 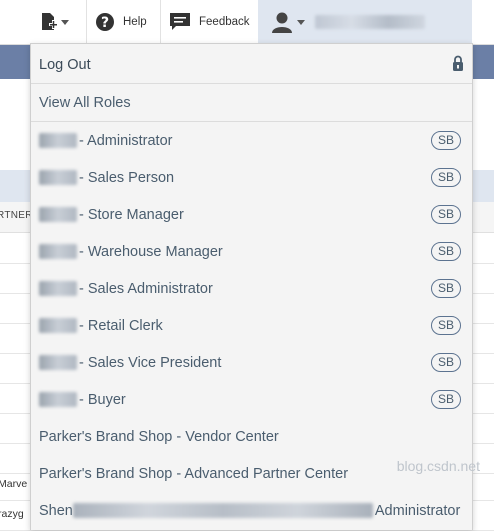 What do you see at coordinates (121, 325) in the screenshot?
I see `role-label: - Retail Clerk` at bounding box center [121, 325].